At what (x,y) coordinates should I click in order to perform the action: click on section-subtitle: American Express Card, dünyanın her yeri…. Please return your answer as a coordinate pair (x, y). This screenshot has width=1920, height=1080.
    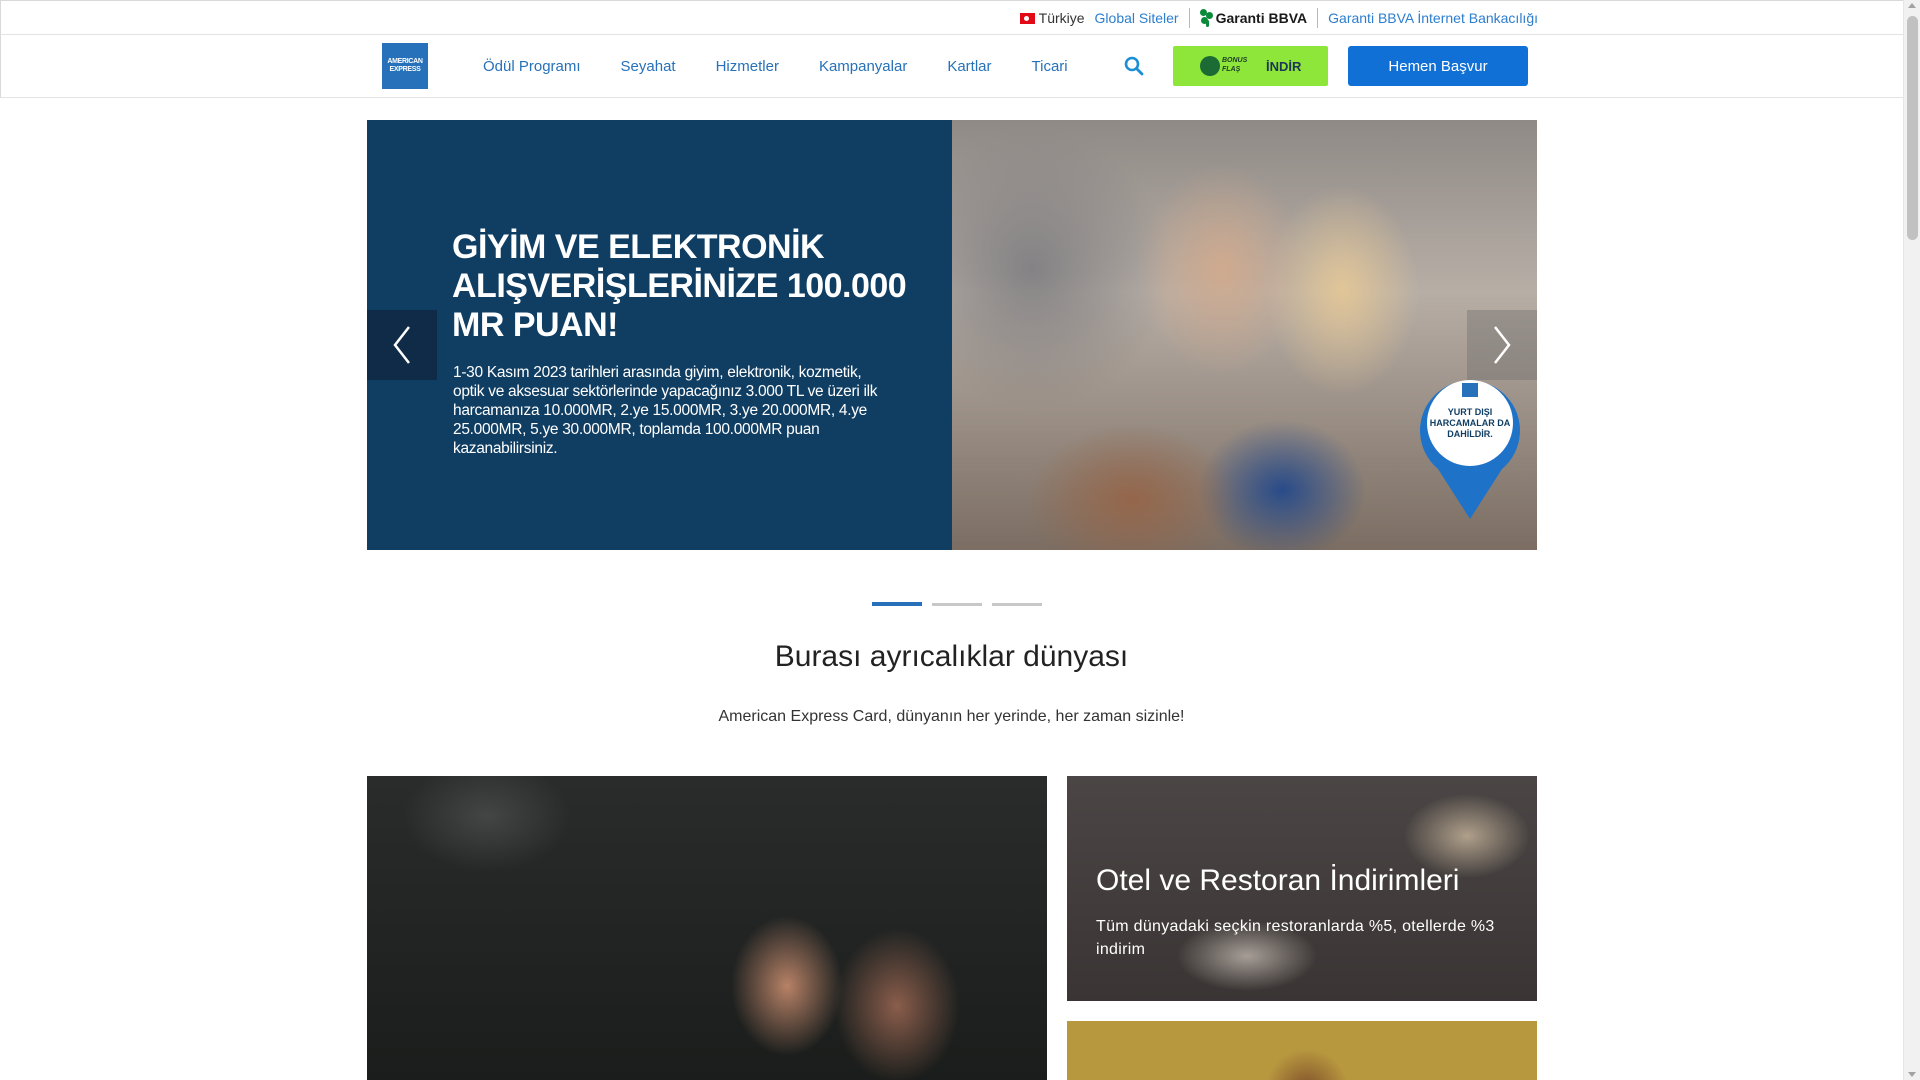
    Looking at the image, I should click on (951, 716).